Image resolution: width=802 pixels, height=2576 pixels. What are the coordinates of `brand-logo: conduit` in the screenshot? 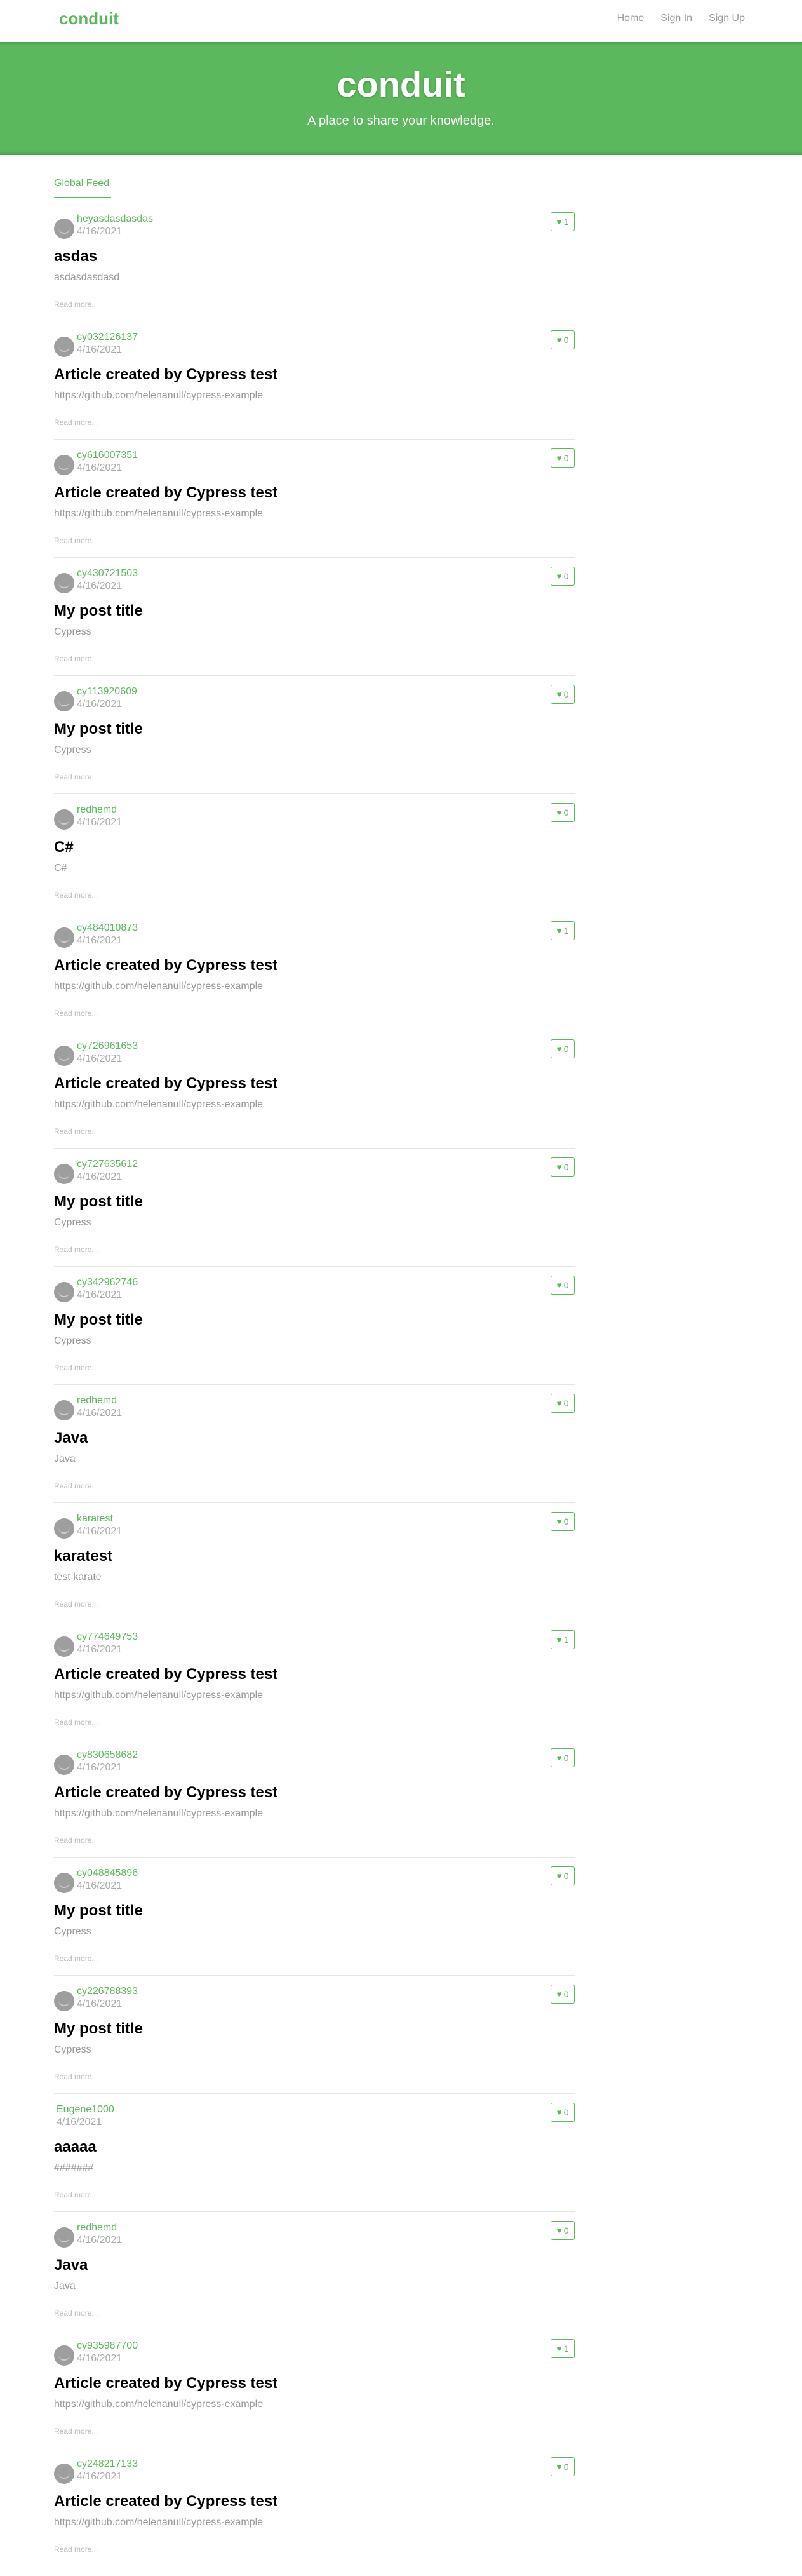 It's located at (89, 19).